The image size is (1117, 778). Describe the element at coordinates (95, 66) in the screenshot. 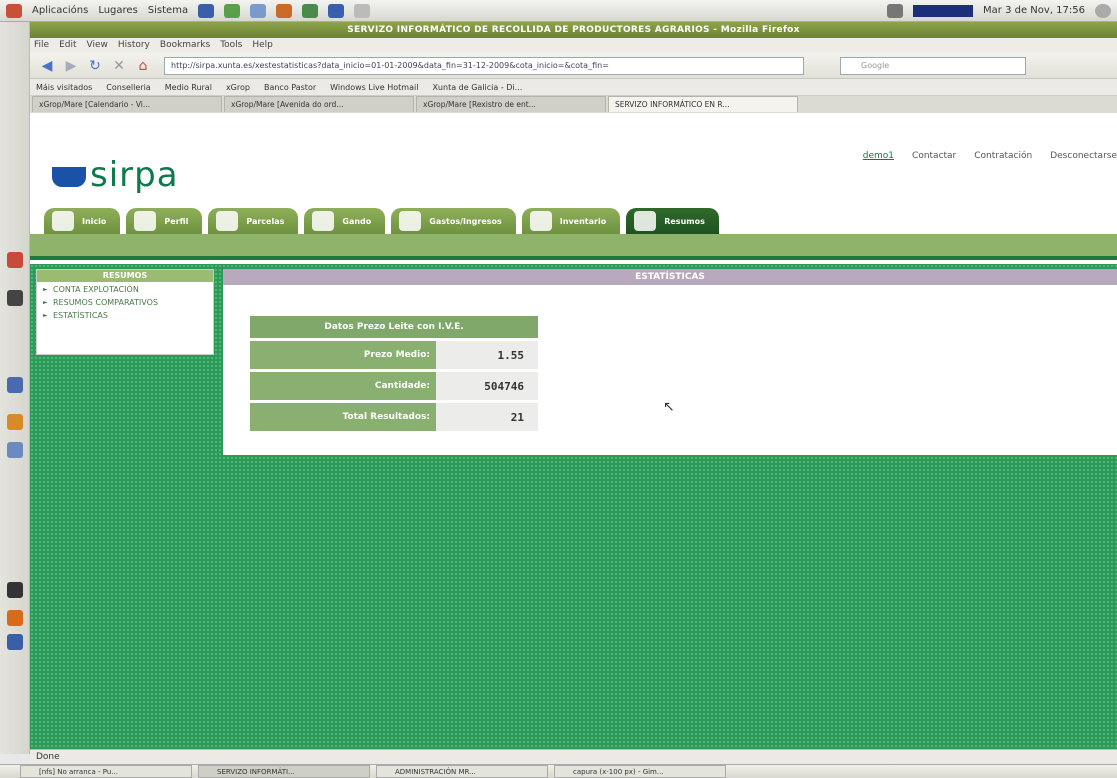

I see `reload-icon: ↻` at that location.